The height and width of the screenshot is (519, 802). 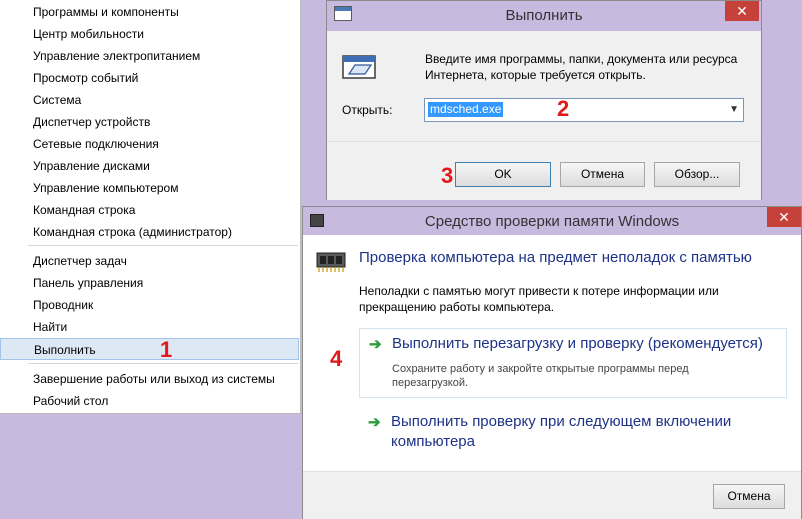 I want to click on menu-item-event-viewer: Просмотр событий, so click(x=150, y=78).